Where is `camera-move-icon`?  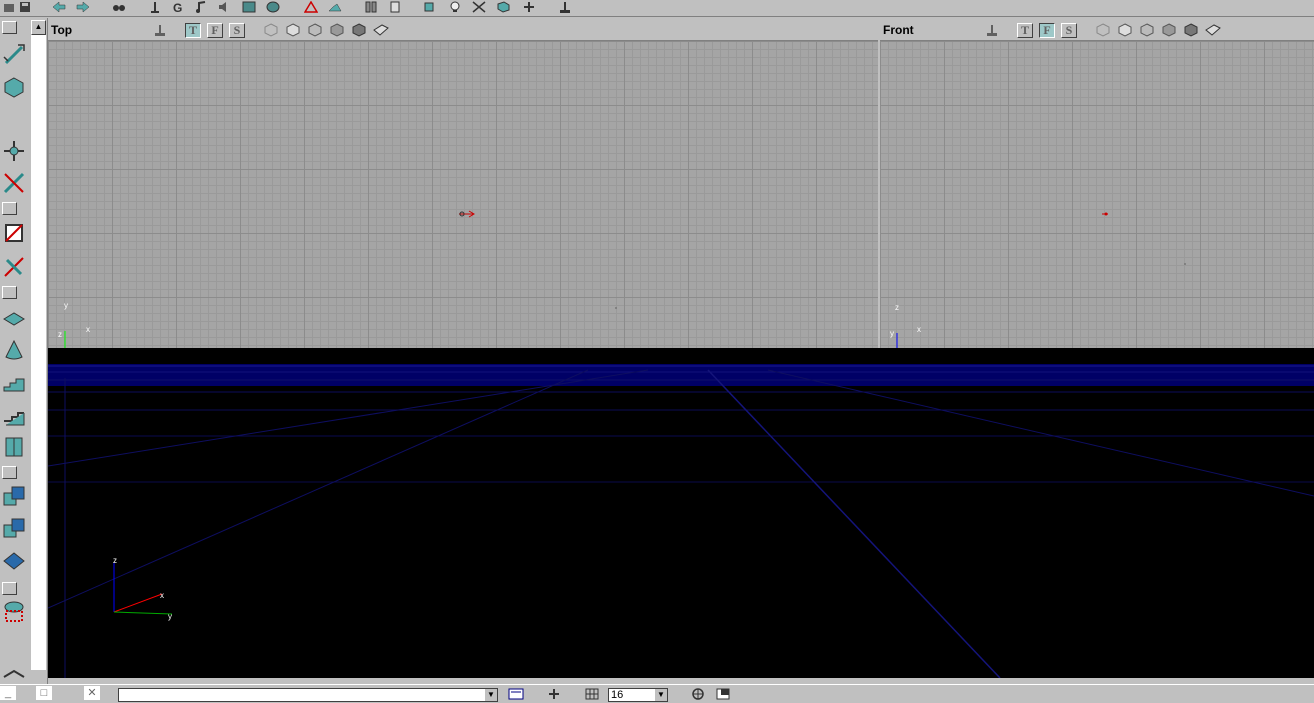
camera-move-icon is located at coordinates (14, 55).